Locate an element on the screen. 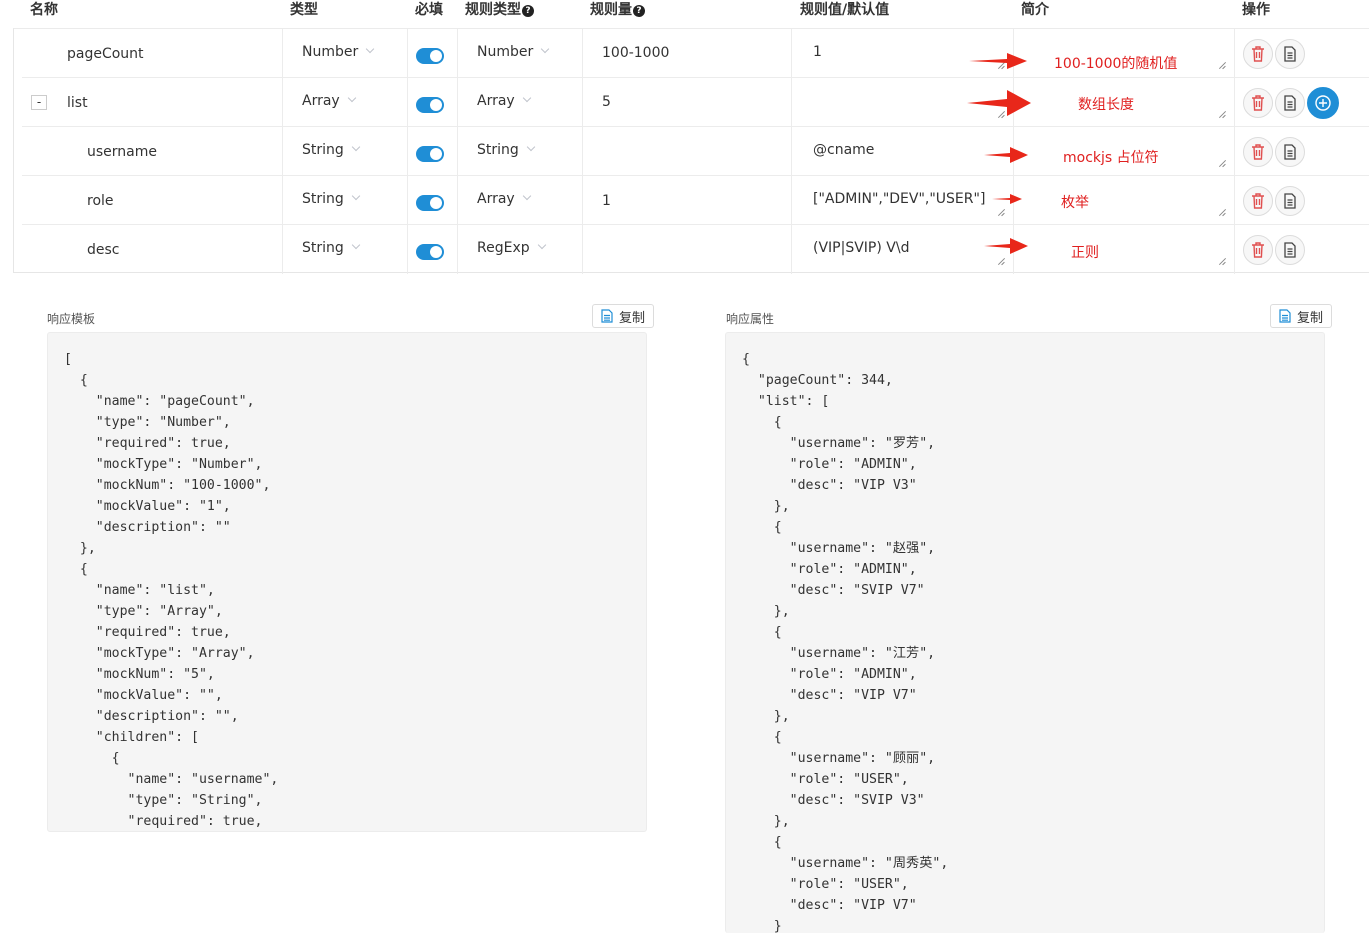  type-select: Number is located at coordinates (338, 52).